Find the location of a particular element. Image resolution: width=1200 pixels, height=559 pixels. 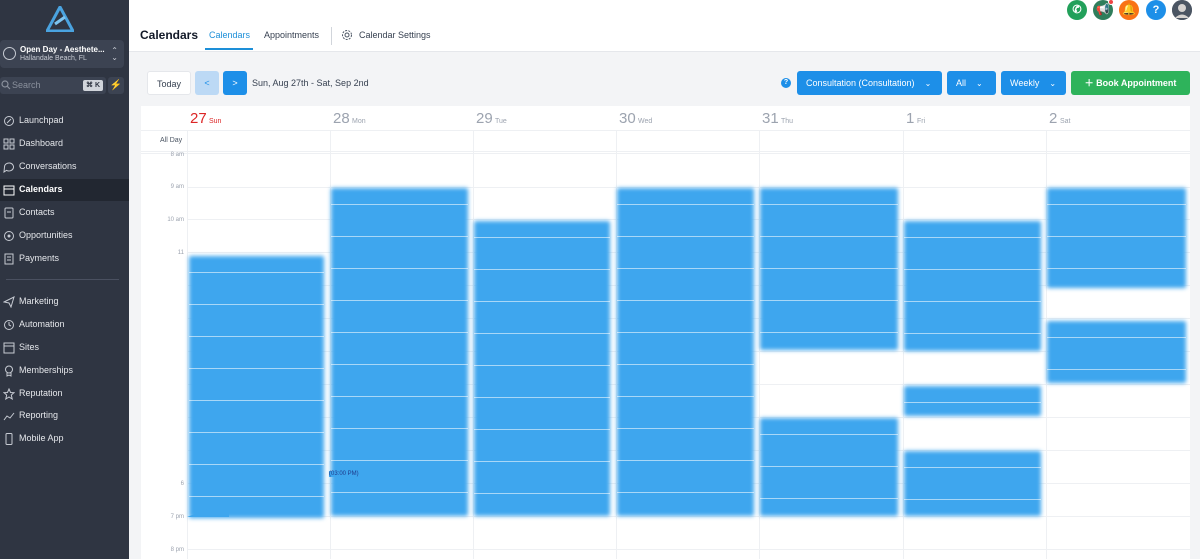

sidebar-item-label: Launchpad is located at coordinates (41, 120).